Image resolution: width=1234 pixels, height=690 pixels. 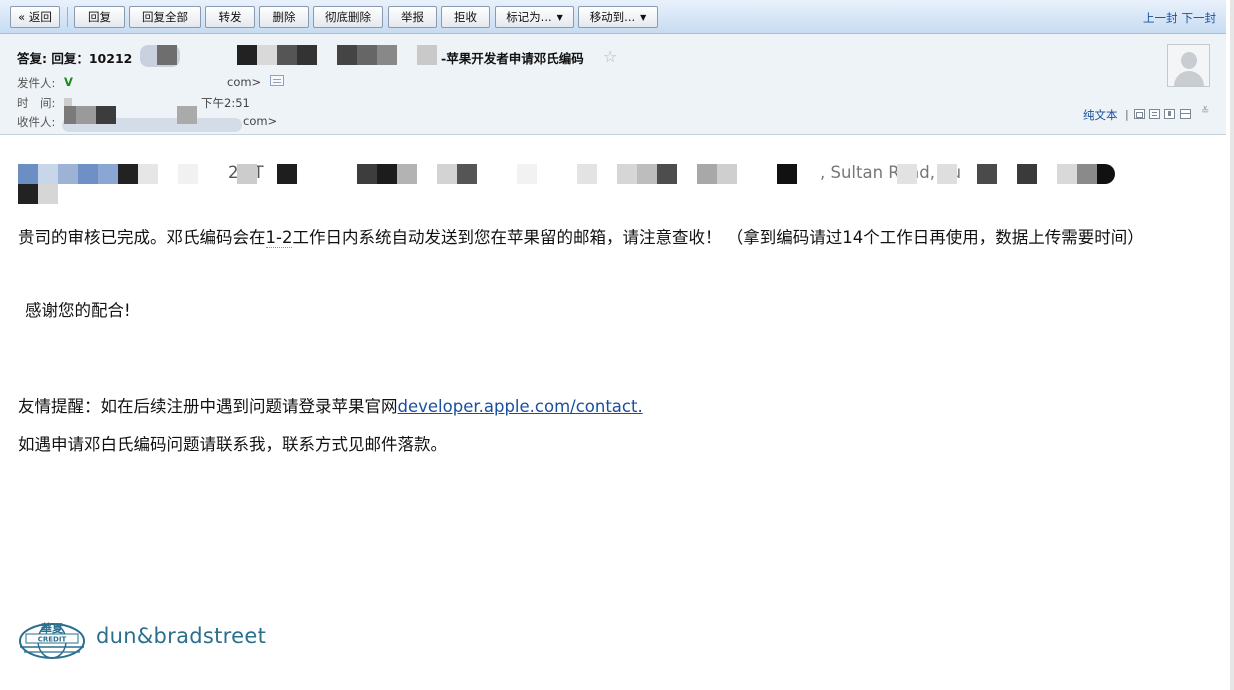 I want to click on window-scrollbar, so click(x=1232, y=345).